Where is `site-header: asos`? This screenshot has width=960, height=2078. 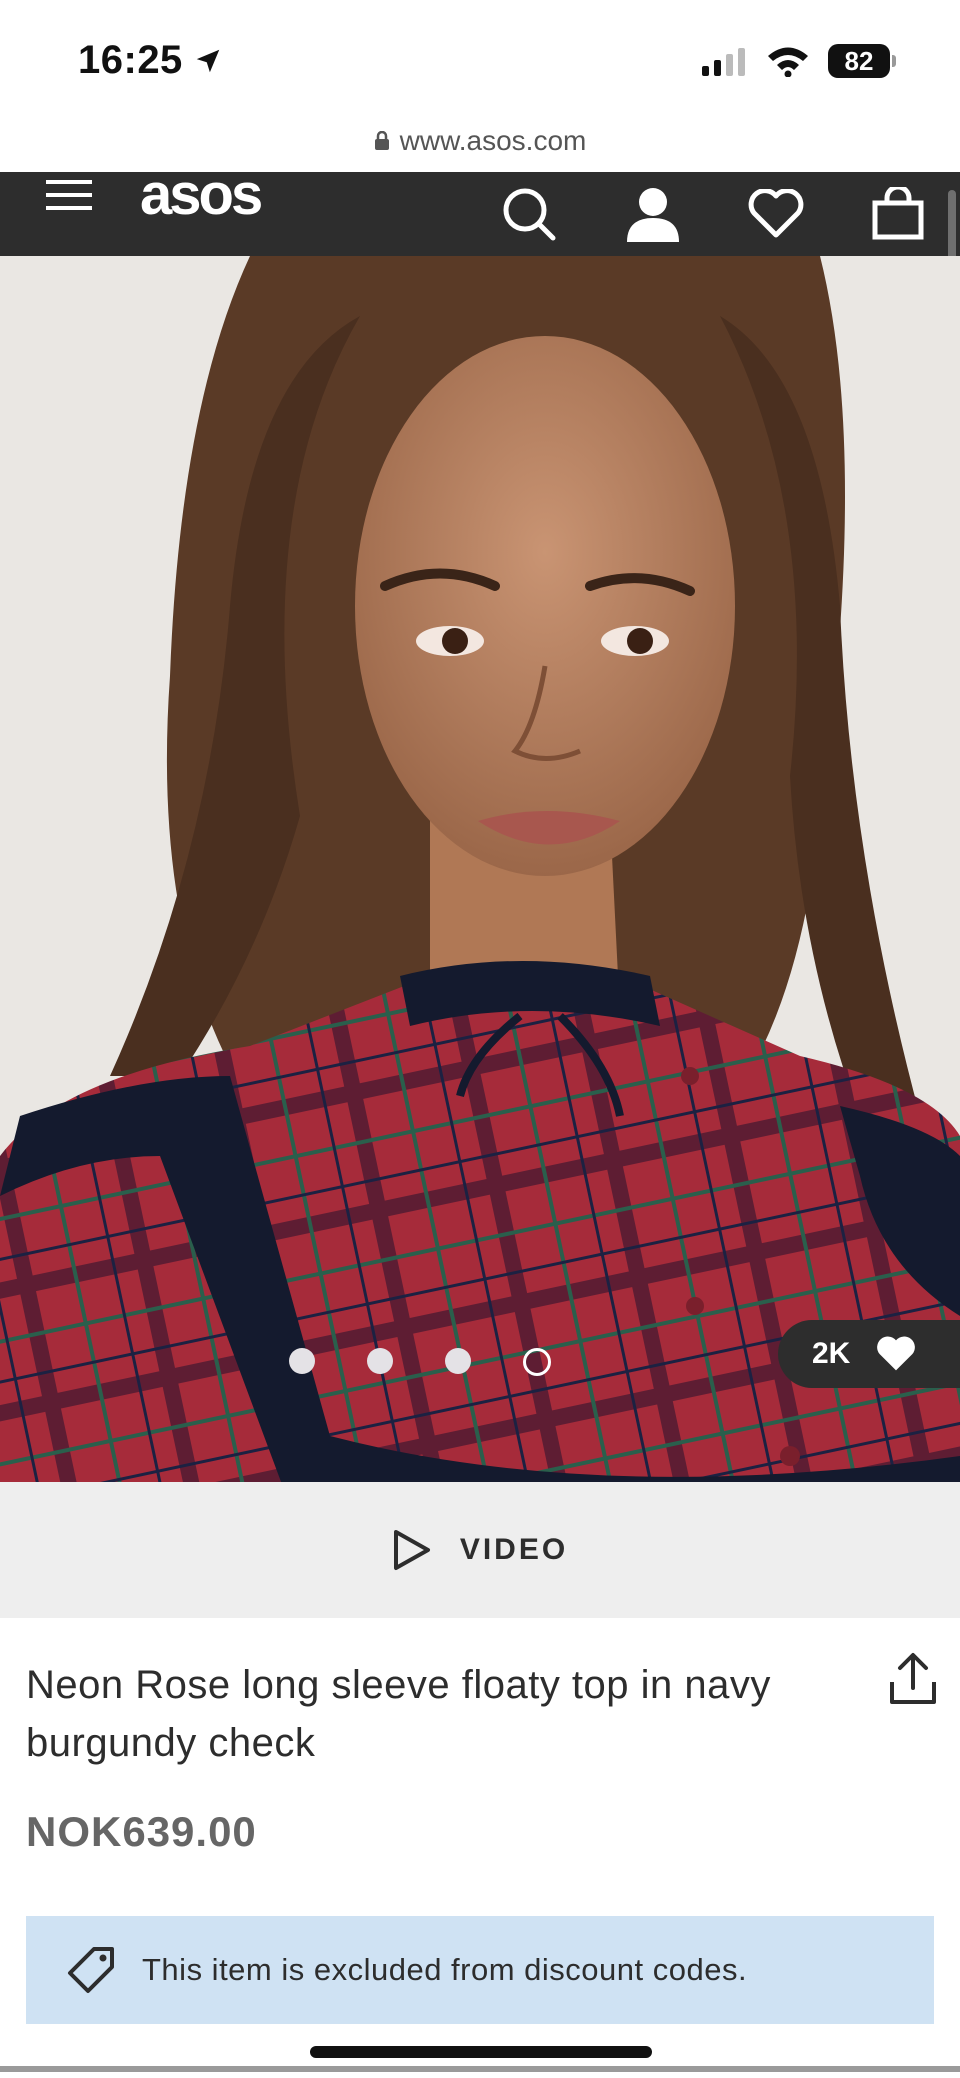 site-header: asos is located at coordinates (480, 209).